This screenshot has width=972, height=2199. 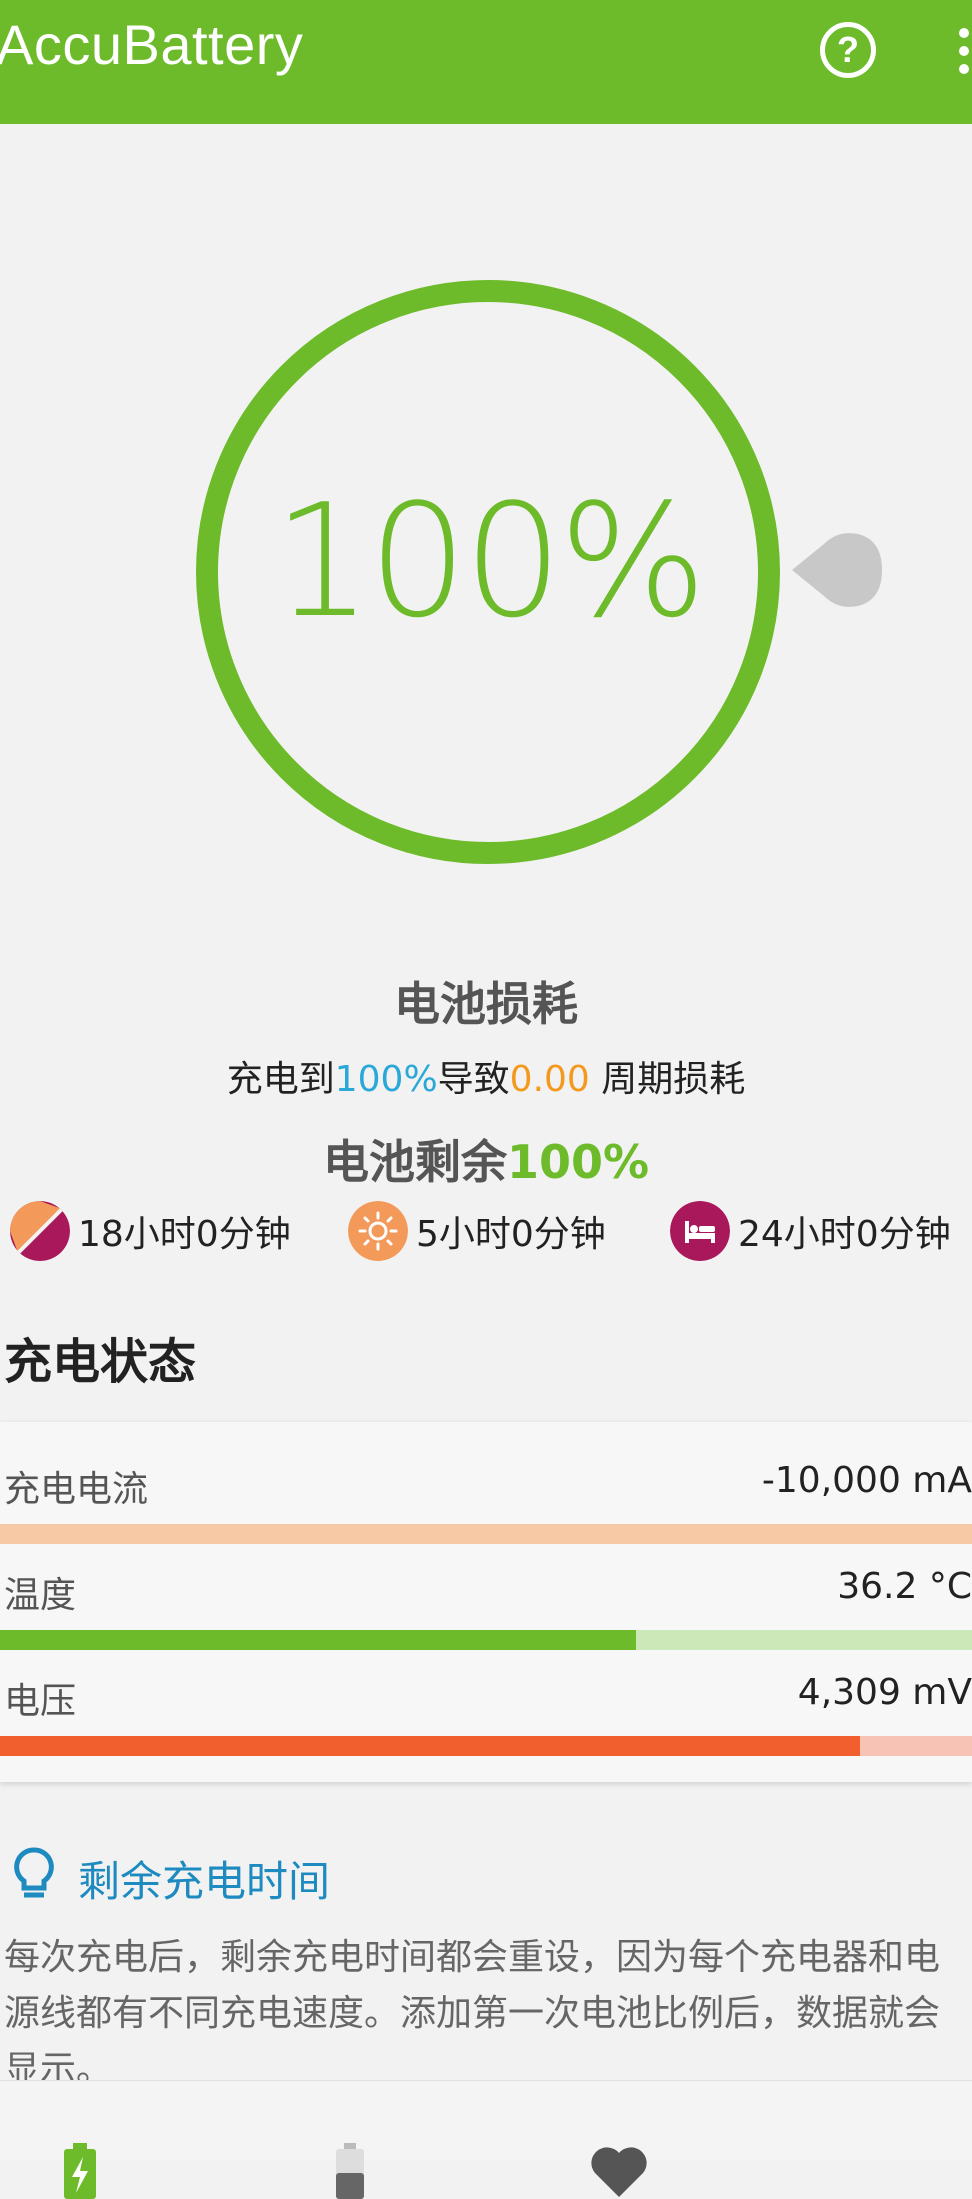 I want to click on bottom-nav, so click(x=486, y=2139).